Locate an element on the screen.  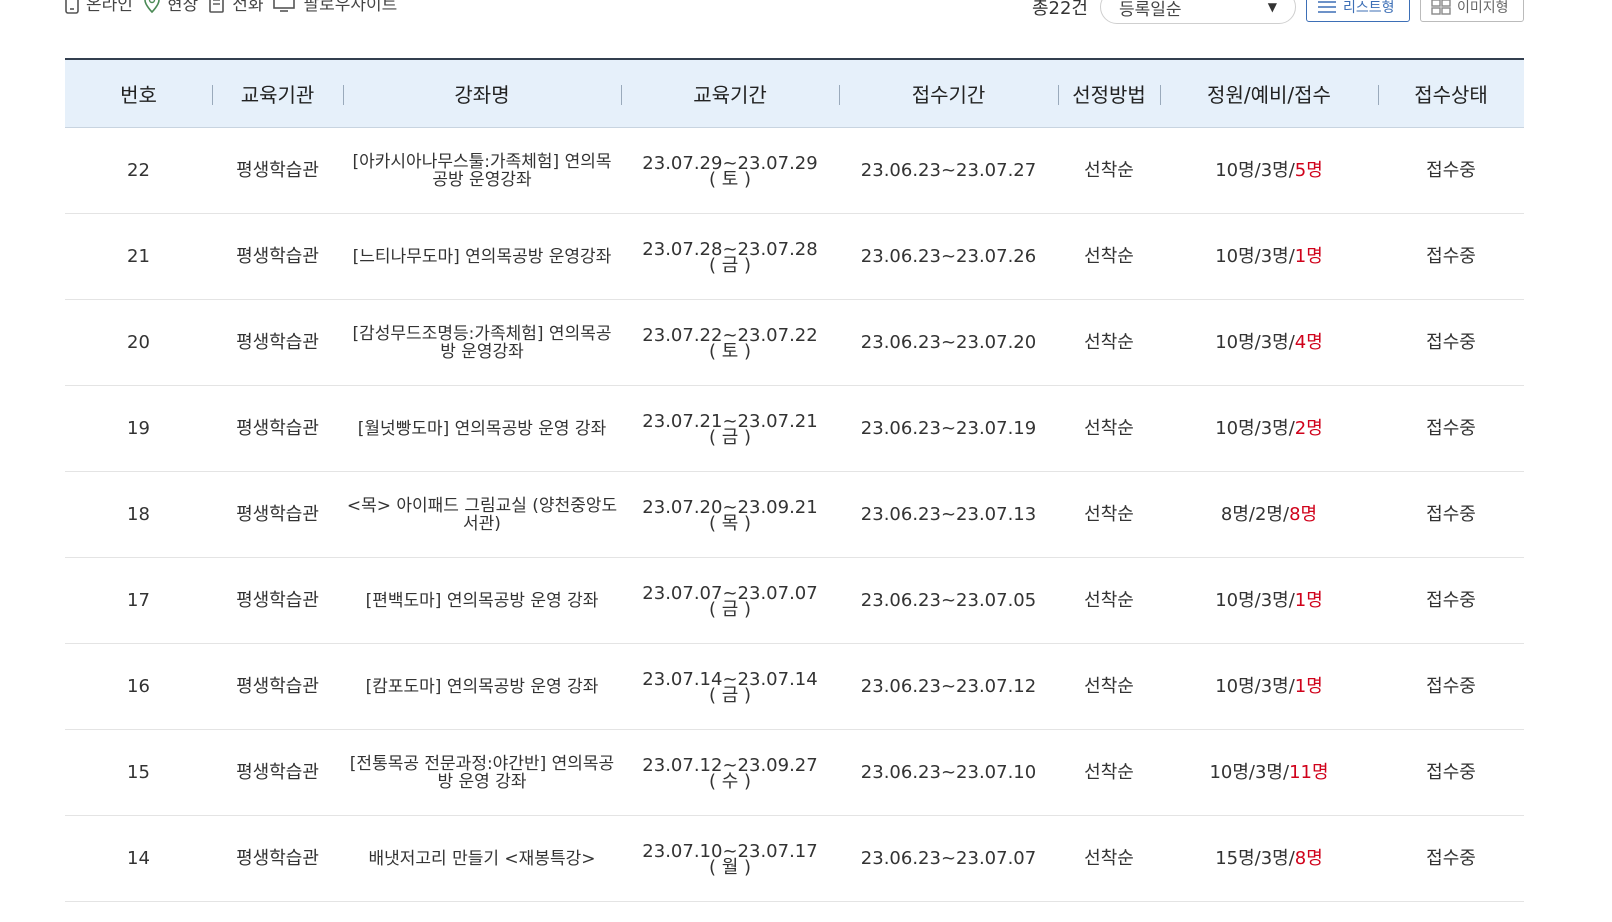
capacity-applied: 5명 is located at coordinates (1308, 170).